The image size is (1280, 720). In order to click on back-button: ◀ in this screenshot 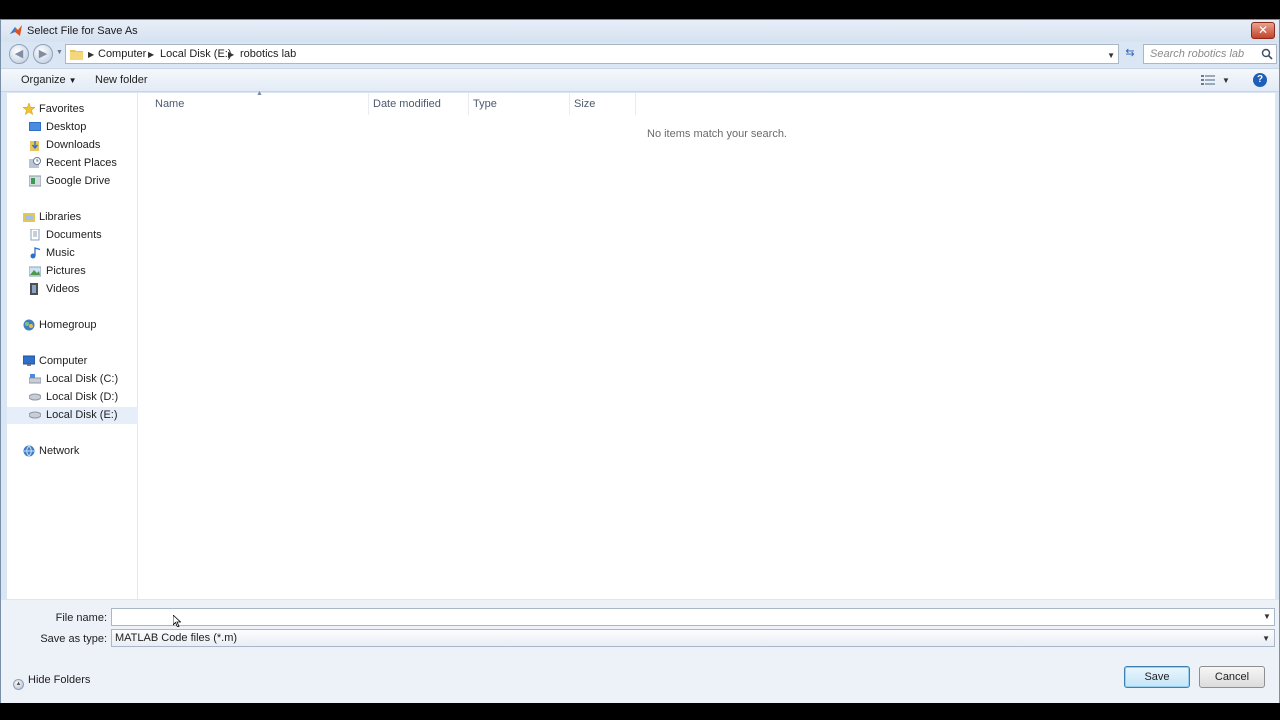, I will do `click(19, 54)`.